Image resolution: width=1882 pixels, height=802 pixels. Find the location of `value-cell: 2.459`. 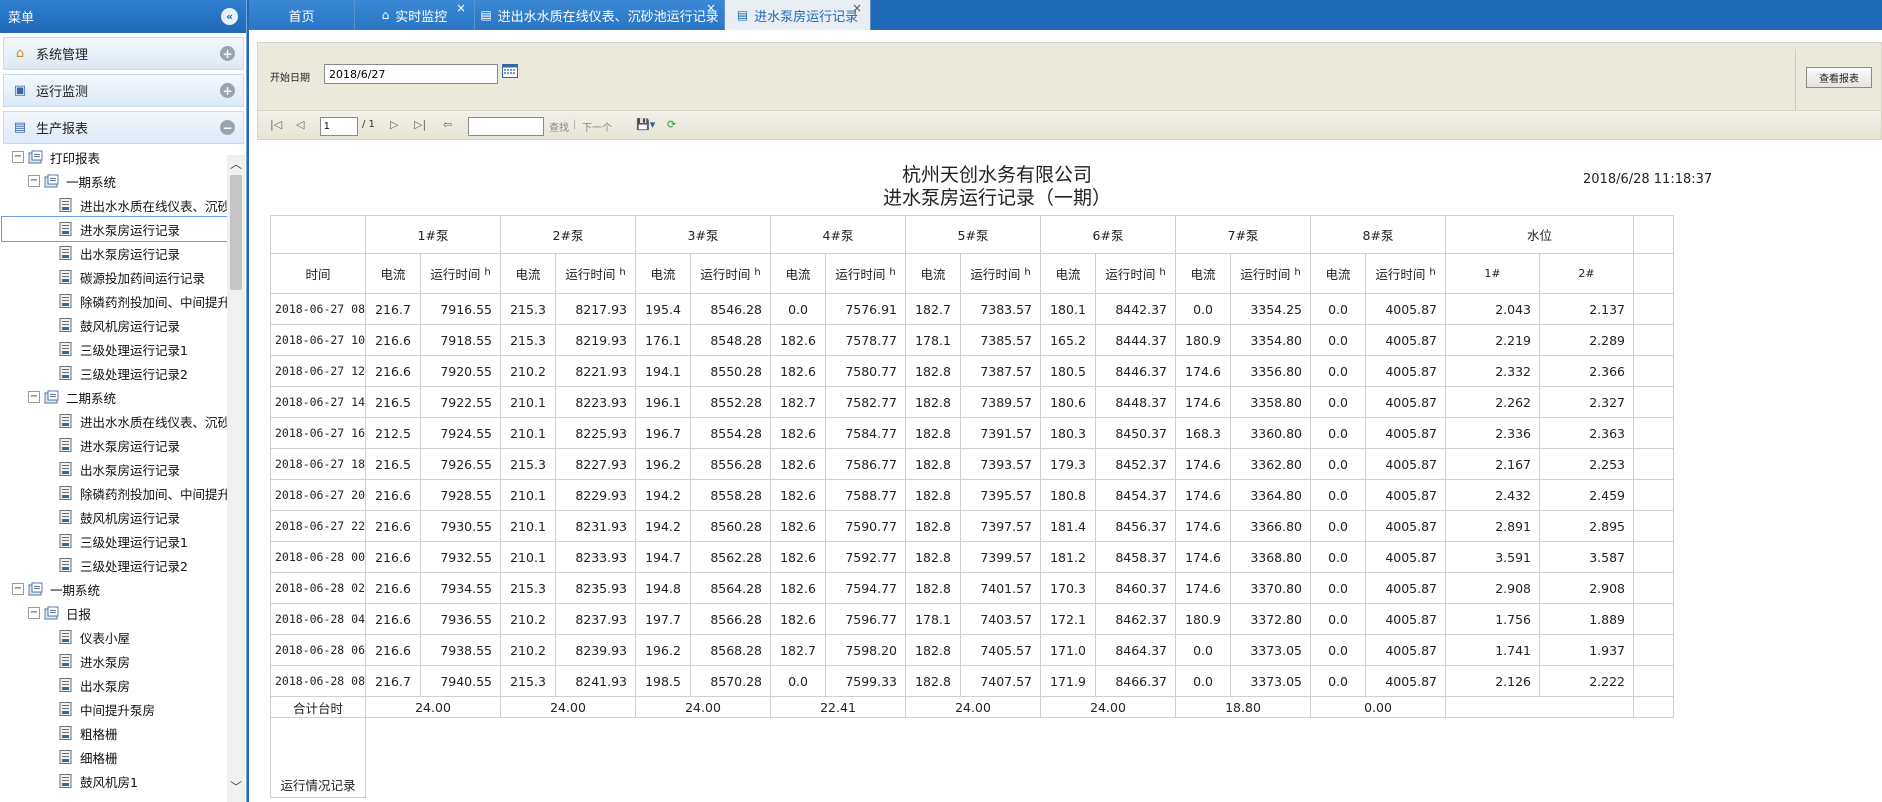

value-cell: 2.459 is located at coordinates (1587, 495).